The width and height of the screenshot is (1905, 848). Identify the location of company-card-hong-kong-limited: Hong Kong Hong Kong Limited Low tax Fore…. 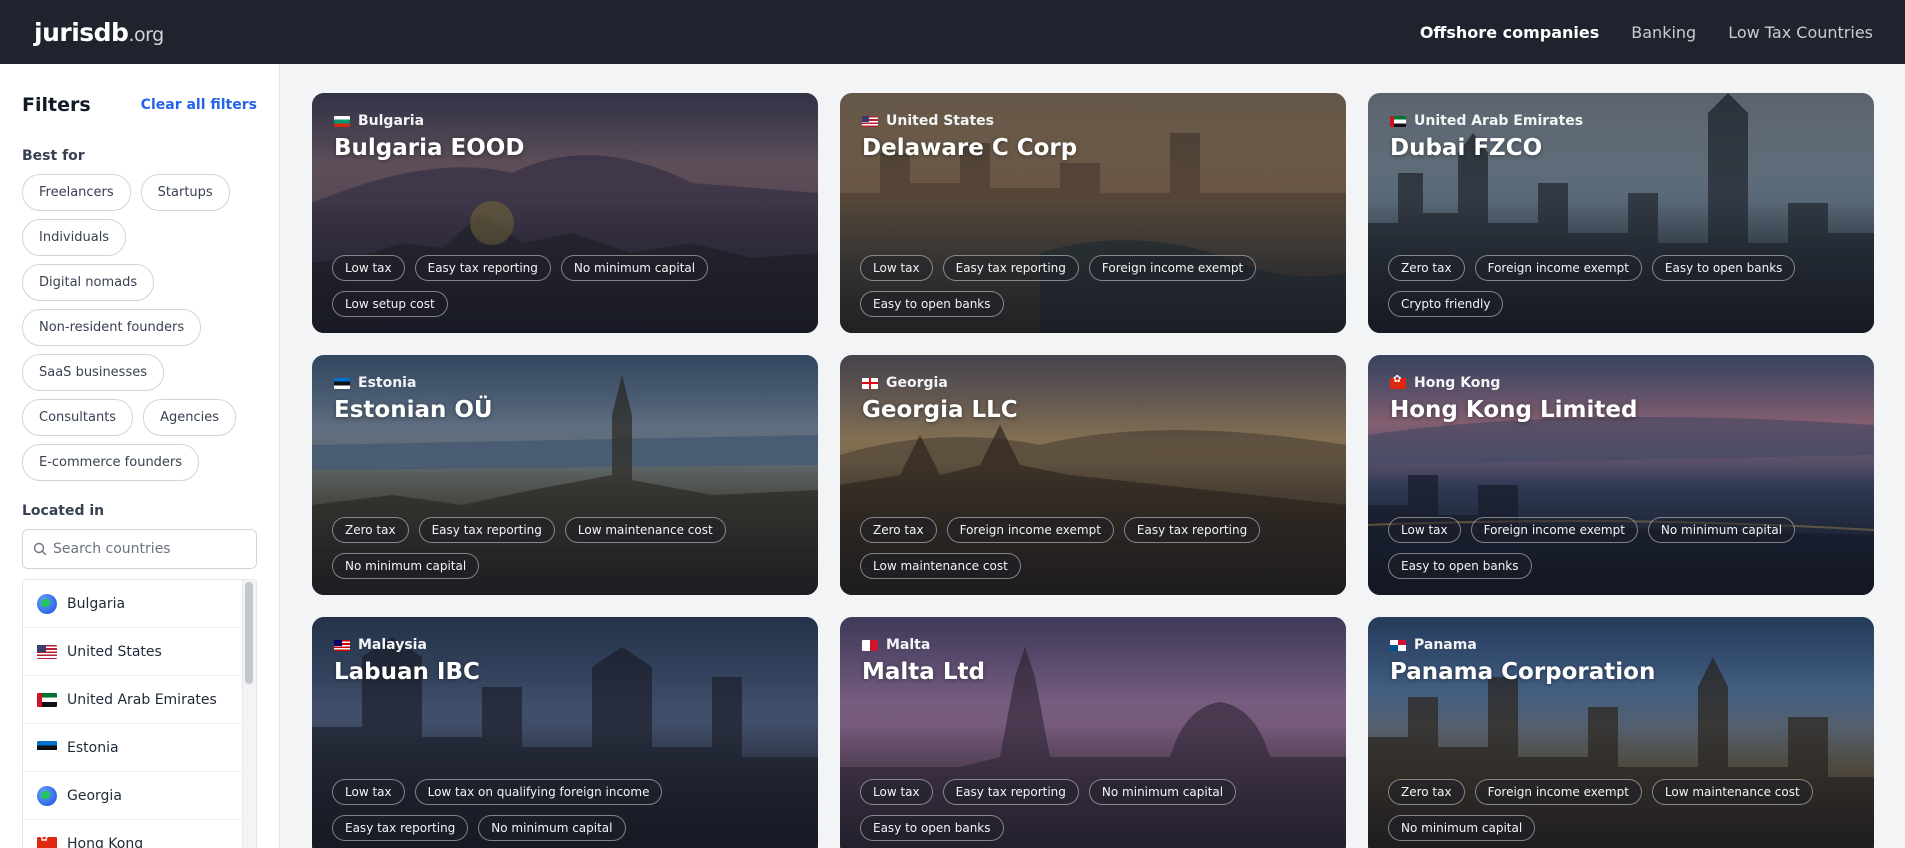
(1621, 475).